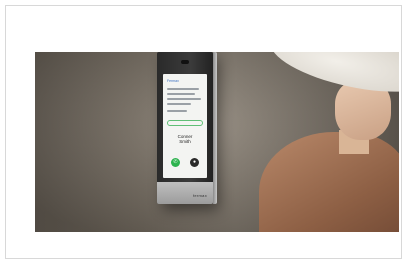  I want to click on caller-name: Conner Smith, so click(185, 139).